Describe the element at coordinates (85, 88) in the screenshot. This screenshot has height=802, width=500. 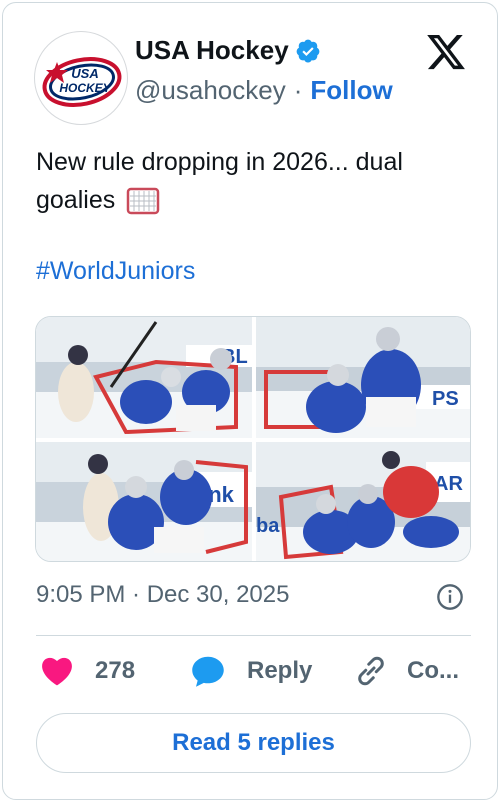
I see `logo-text-bottom: HOCKEY` at that location.